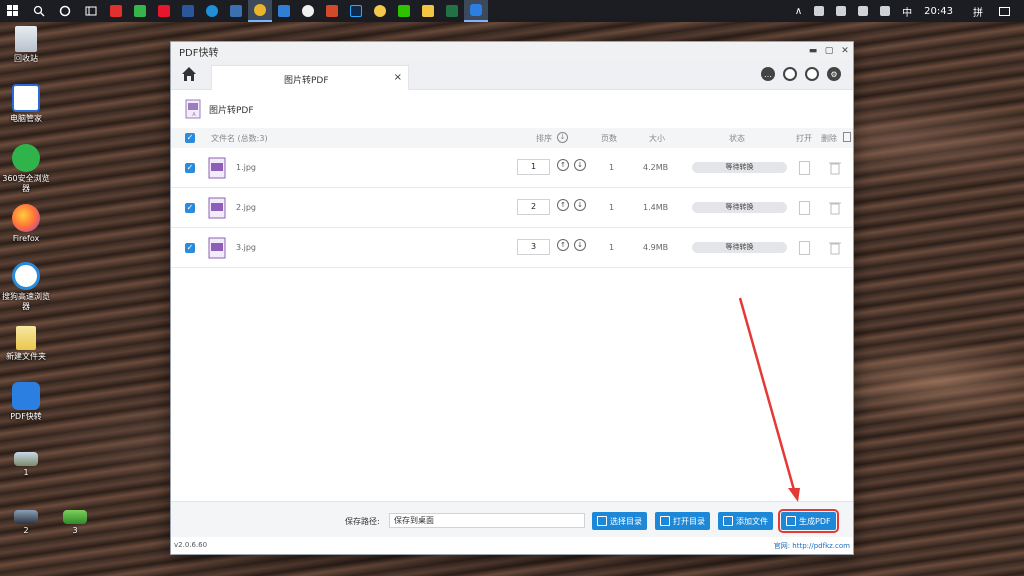 This screenshot has height=576, width=1024. What do you see at coordinates (841, 11) in the screenshot?
I see `battery-icon` at bounding box center [841, 11].